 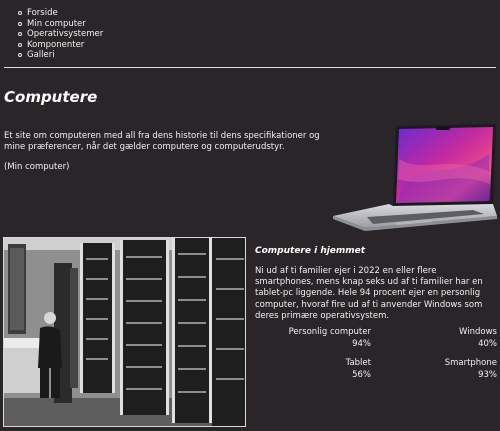 What do you see at coordinates (51, 97) in the screenshot?
I see `page-title: Computere` at bounding box center [51, 97].